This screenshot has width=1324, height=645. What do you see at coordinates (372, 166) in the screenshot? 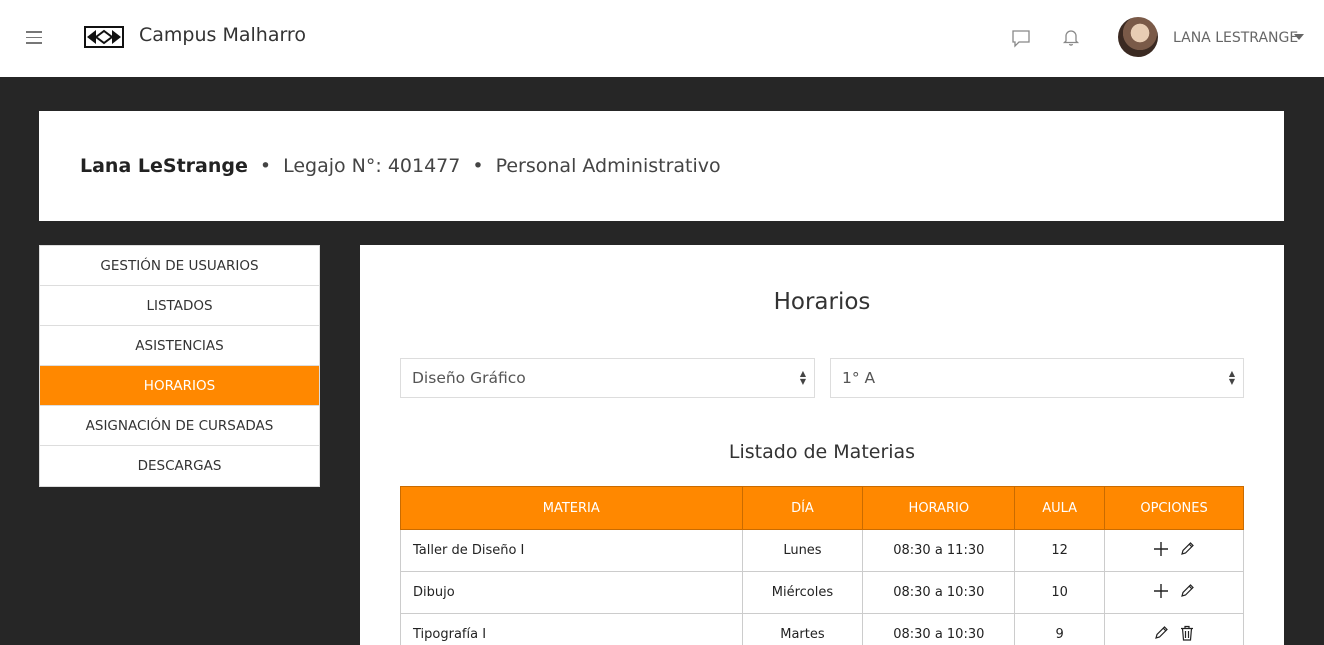
I see `profile-legajo: Legajo N°: 401477` at bounding box center [372, 166].